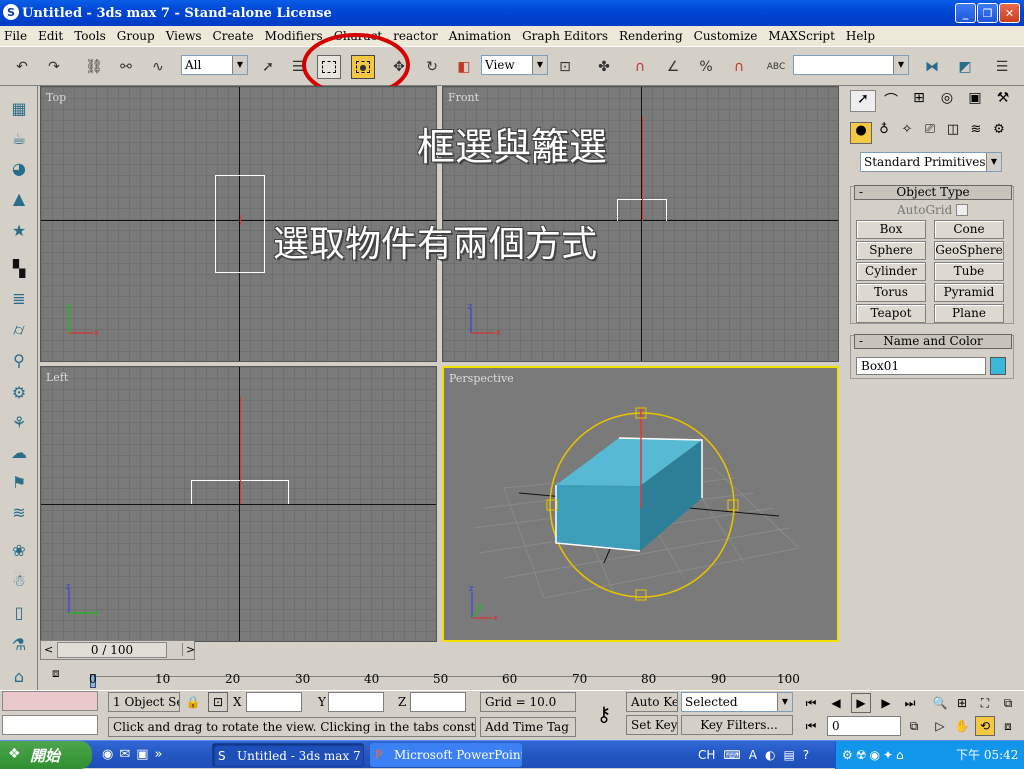 Image resolution: width=1024 pixels, height=769 pixels. I want to click on zoom-extents-all-icon: ⧉, so click(1008, 703).